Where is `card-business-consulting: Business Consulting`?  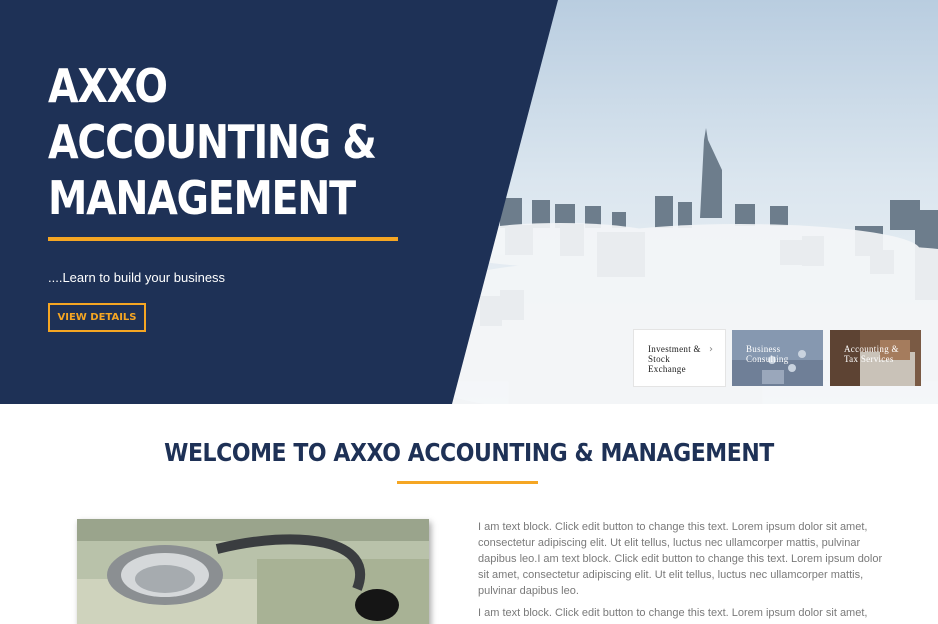
card-business-consulting: Business Consulting is located at coordinates (777, 358).